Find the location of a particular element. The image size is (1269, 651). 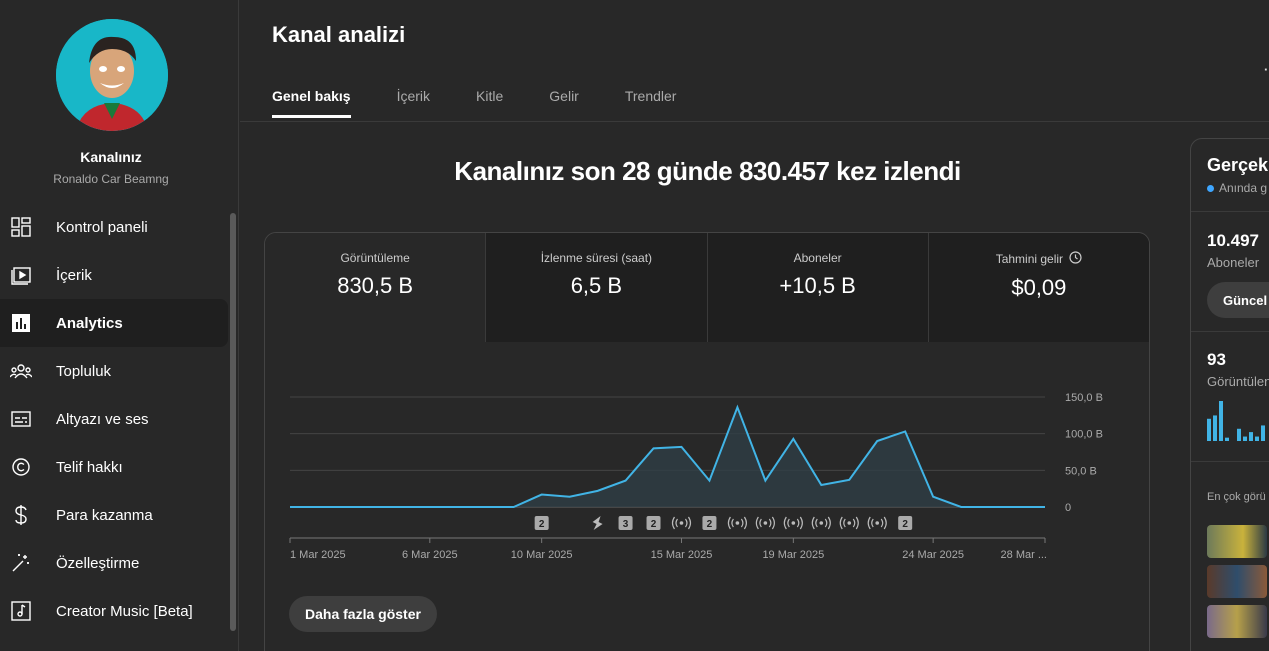

community-icon is located at coordinates (21, 371).